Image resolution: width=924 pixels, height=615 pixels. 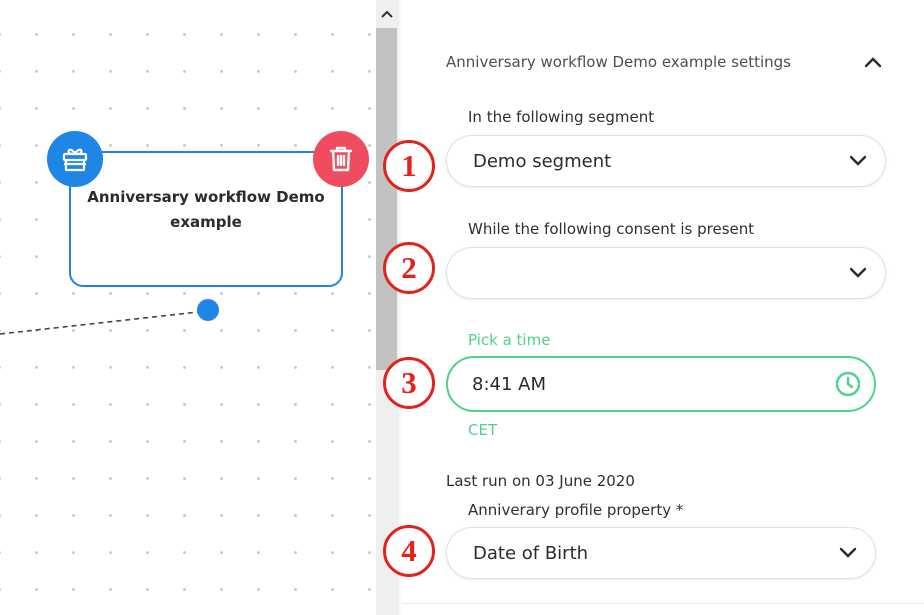 What do you see at coordinates (661, 553) in the screenshot?
I see `profile-property-select: Date of Birth` at bounding box center [661, 553].